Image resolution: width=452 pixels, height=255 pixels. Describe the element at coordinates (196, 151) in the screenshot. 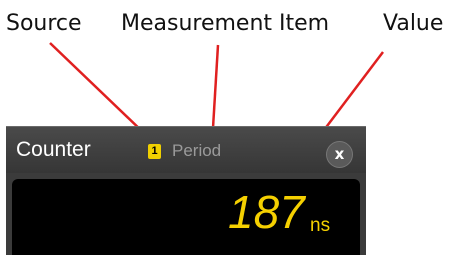

I see `measurement-item-label: Period` at that location.